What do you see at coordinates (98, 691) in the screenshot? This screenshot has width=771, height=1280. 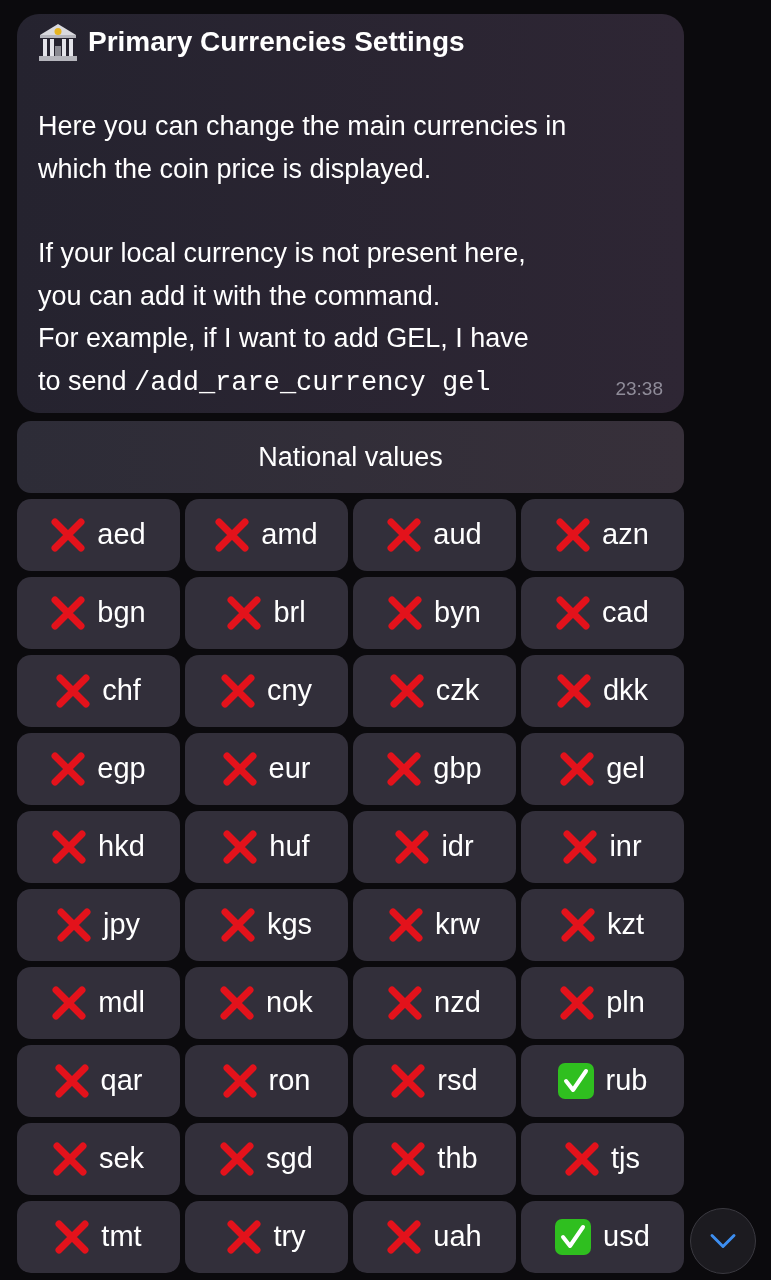 I see `currency-toggle-button: chf` at bounding box center [98, 691].